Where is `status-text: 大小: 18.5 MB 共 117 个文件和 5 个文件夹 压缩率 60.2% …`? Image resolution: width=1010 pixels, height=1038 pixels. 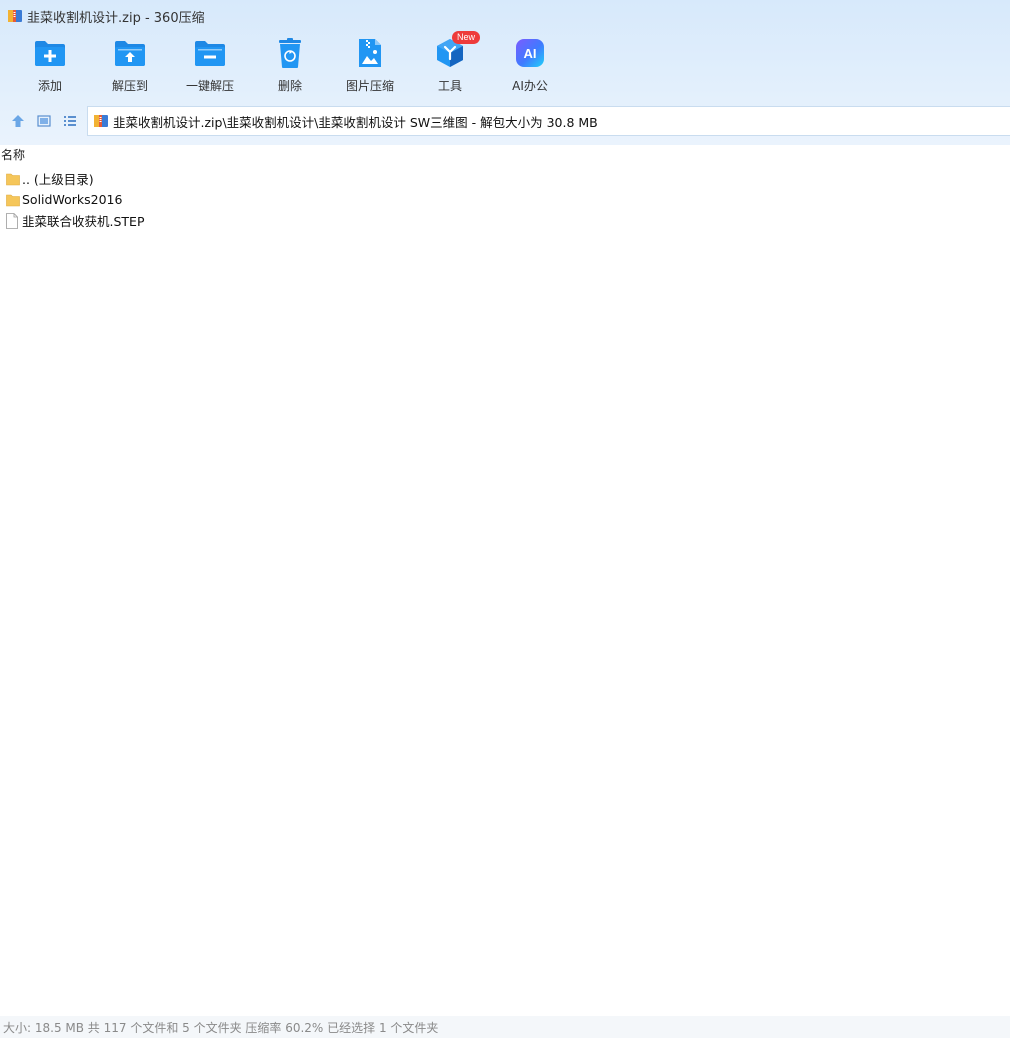
status-text: 大小: 18.5 MB 共 117 个文件和 5 个文件夹 压缩率 60.2% … is located at coordinates (221, 1027).